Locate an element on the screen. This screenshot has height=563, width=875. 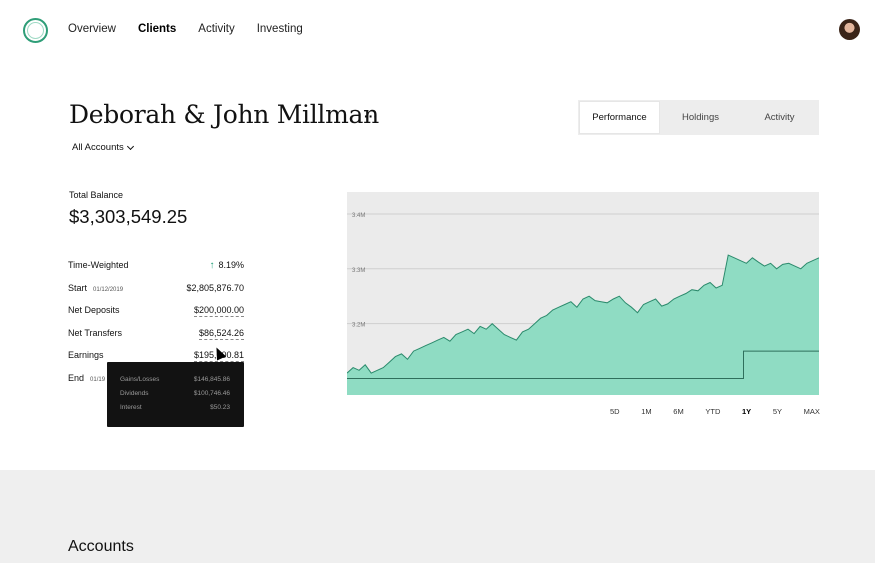
earnings-label: Earnings is located at coordinates (86, 355).